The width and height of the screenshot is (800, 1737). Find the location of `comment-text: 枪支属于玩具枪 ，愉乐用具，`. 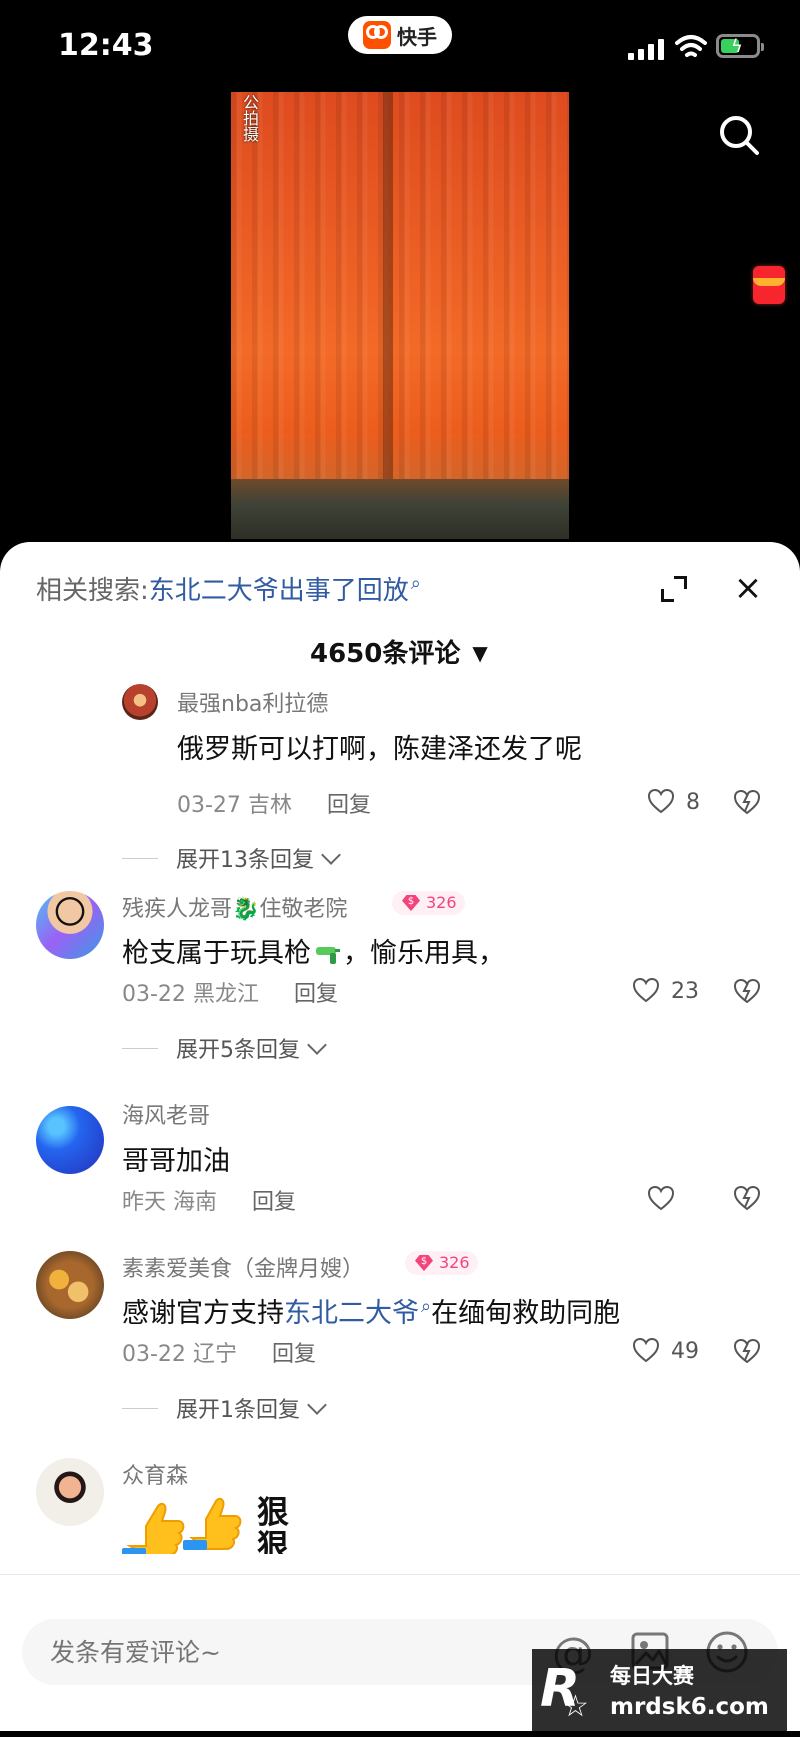

comment-text: 枪支属于玩具枪 ，愉乐用具， is located at coordinates (313, 950).